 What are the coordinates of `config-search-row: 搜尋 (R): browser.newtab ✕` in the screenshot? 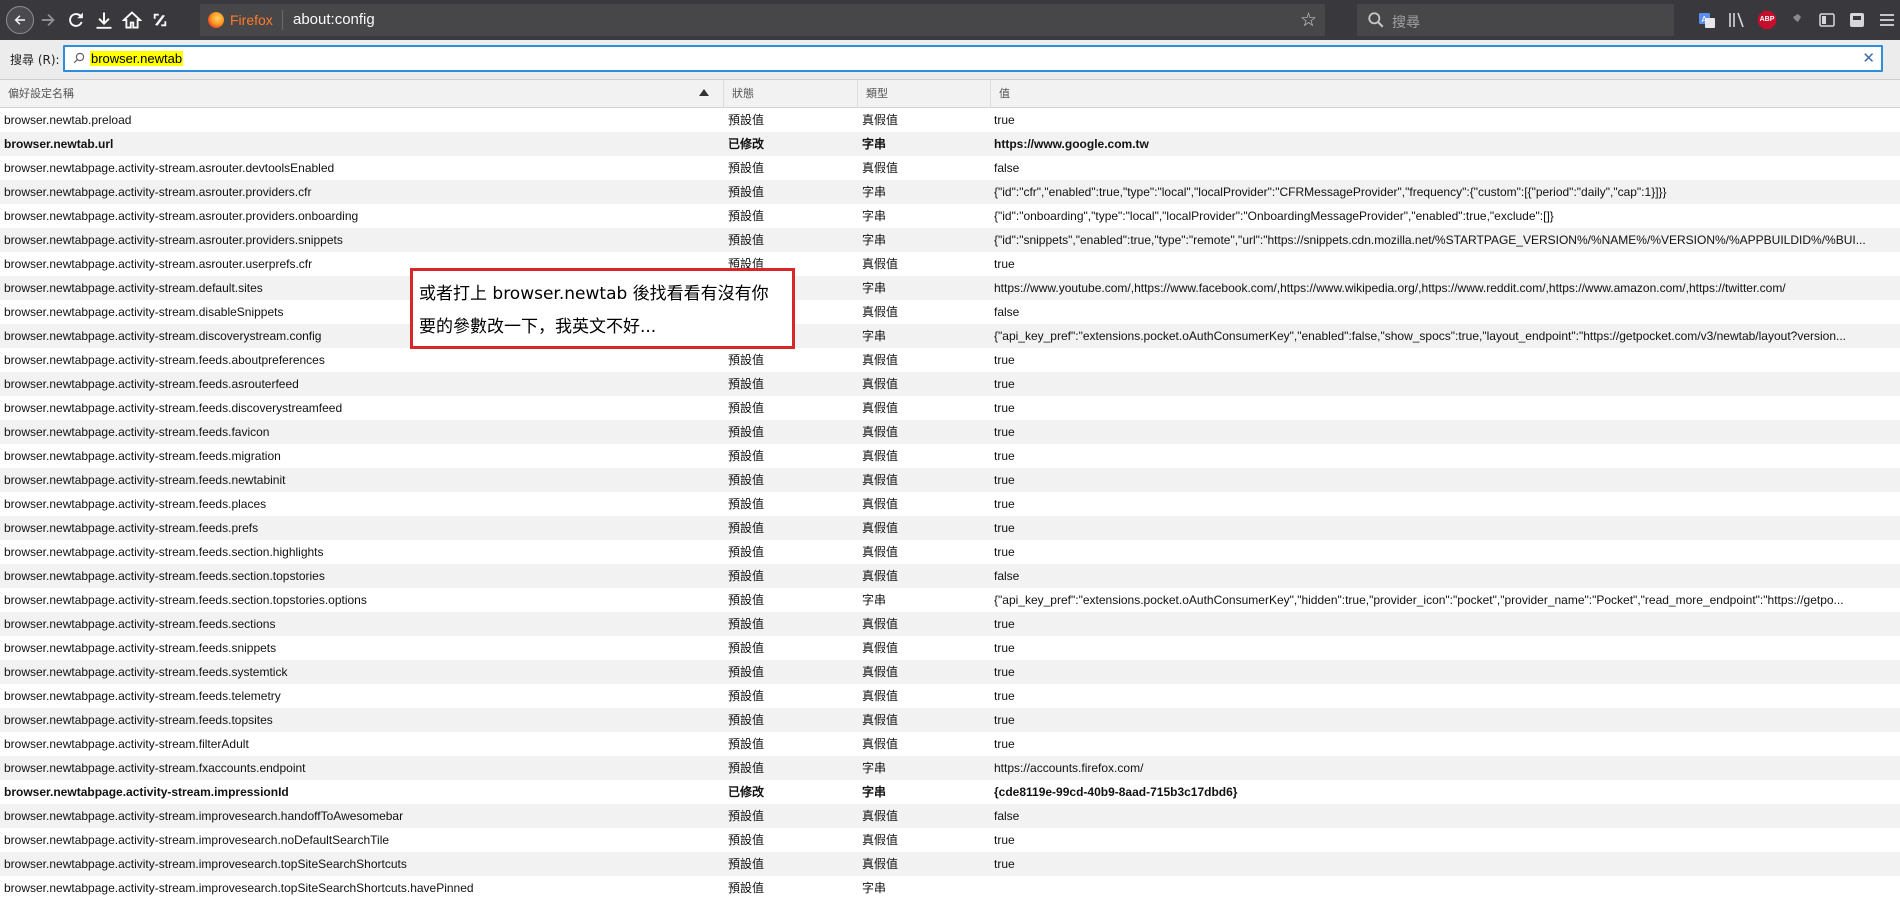 It's located at (950, 74).